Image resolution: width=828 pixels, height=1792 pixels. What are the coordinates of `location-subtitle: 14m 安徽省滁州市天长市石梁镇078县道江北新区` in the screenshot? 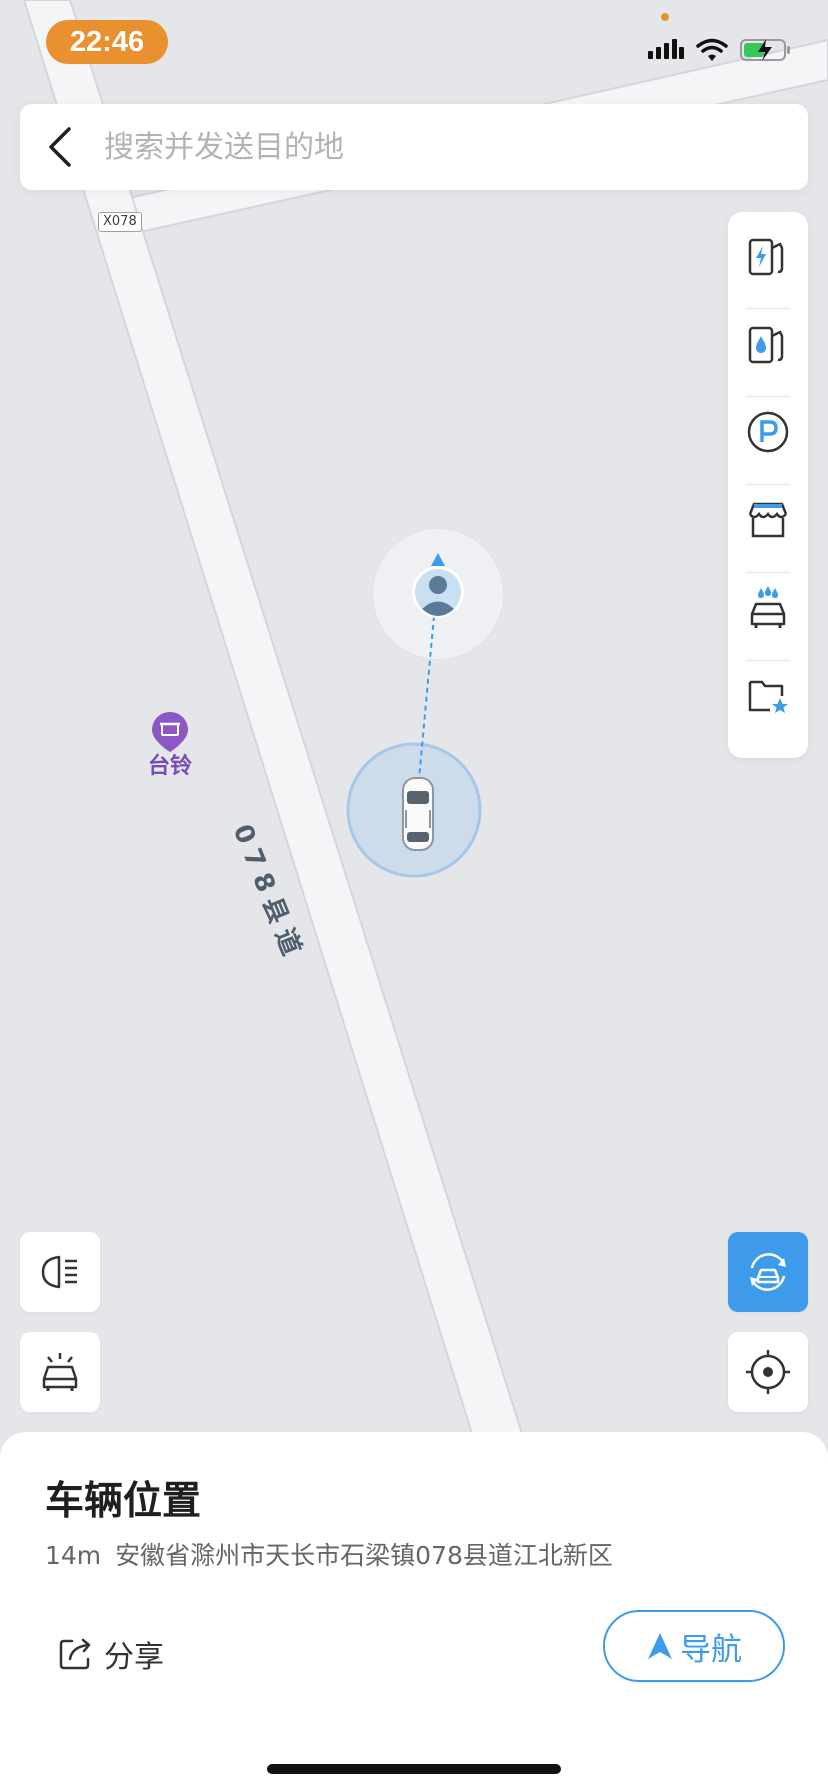 It's located at (329, 1554).